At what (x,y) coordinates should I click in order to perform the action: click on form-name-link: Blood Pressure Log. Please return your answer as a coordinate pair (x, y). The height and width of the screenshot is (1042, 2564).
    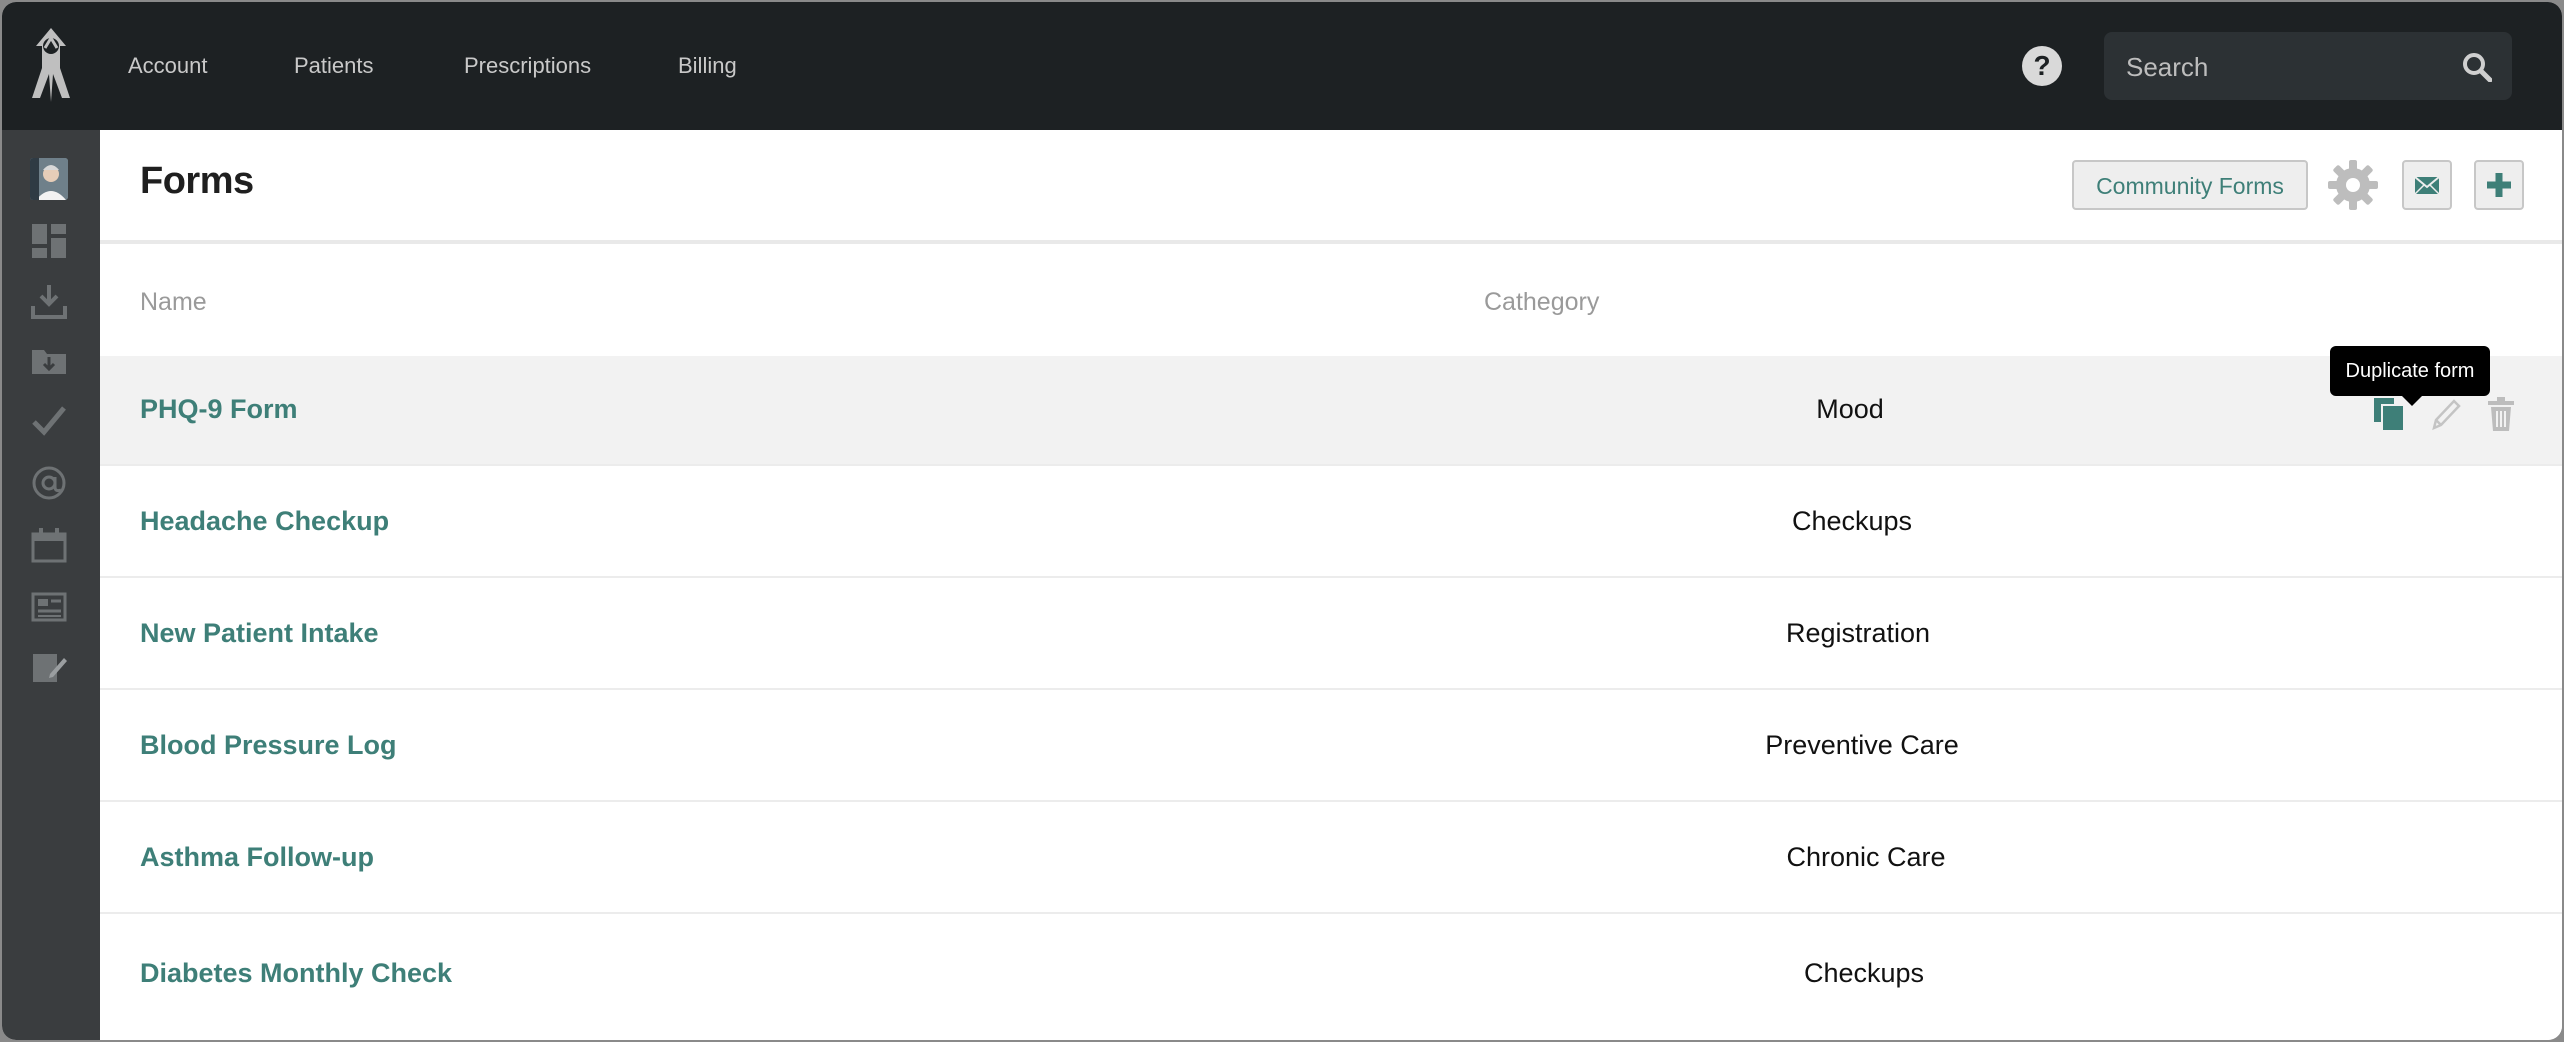
    Looking at the image, I should click on (268, 745).